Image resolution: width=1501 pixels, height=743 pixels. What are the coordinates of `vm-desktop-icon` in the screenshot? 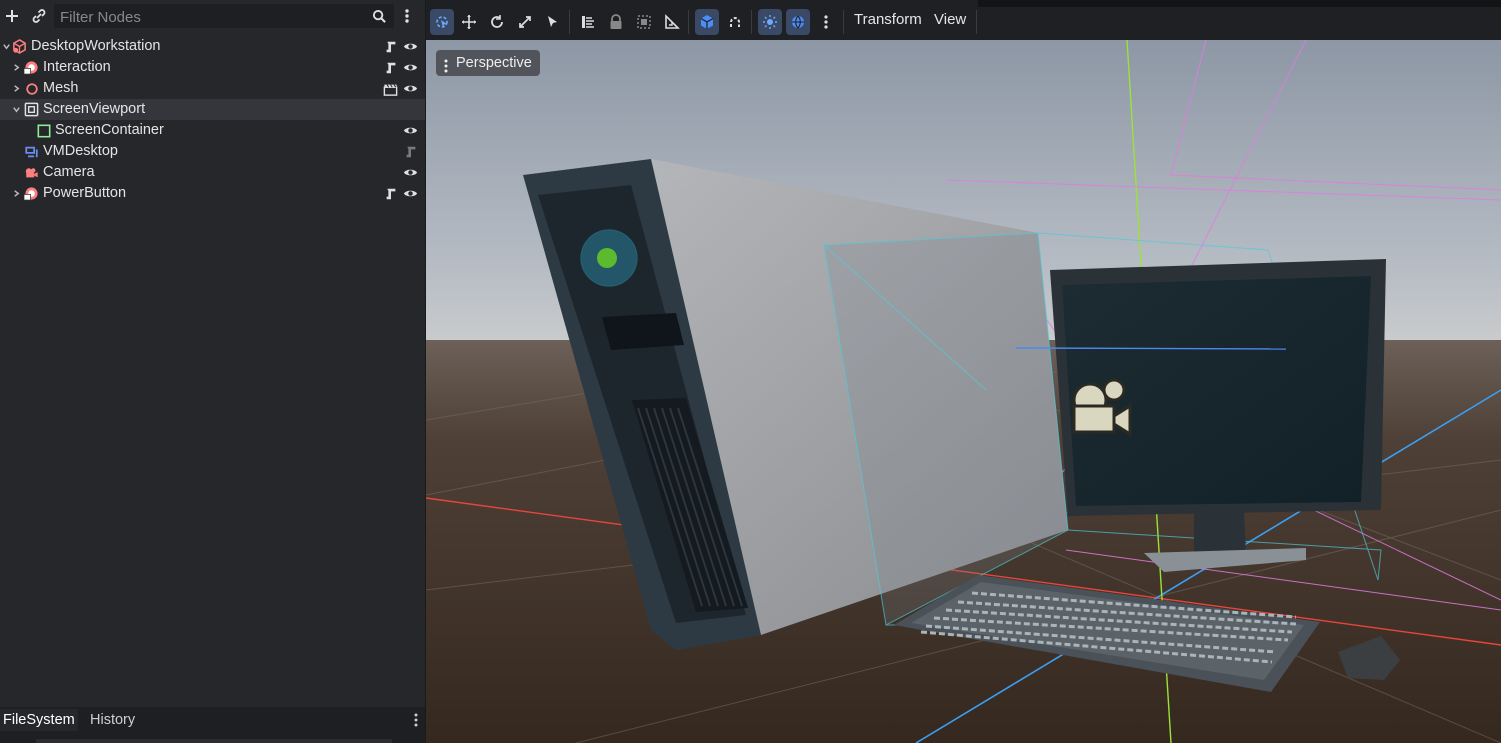 It's located at (31, 151).